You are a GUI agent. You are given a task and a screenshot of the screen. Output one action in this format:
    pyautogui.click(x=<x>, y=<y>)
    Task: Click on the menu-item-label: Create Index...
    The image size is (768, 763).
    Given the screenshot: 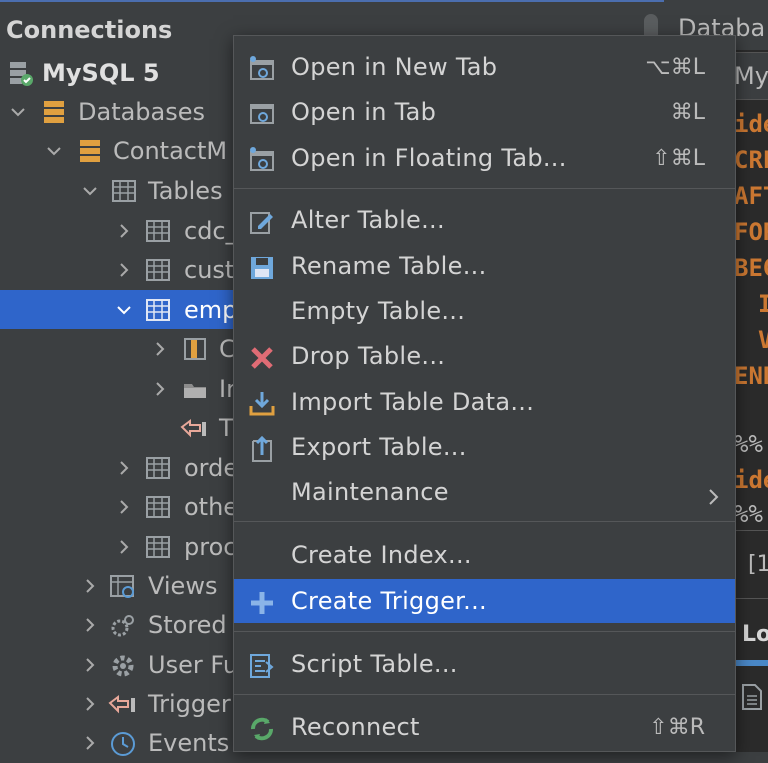 What is the action you would take?
    pyautogui.click(x=381, y=555)
    